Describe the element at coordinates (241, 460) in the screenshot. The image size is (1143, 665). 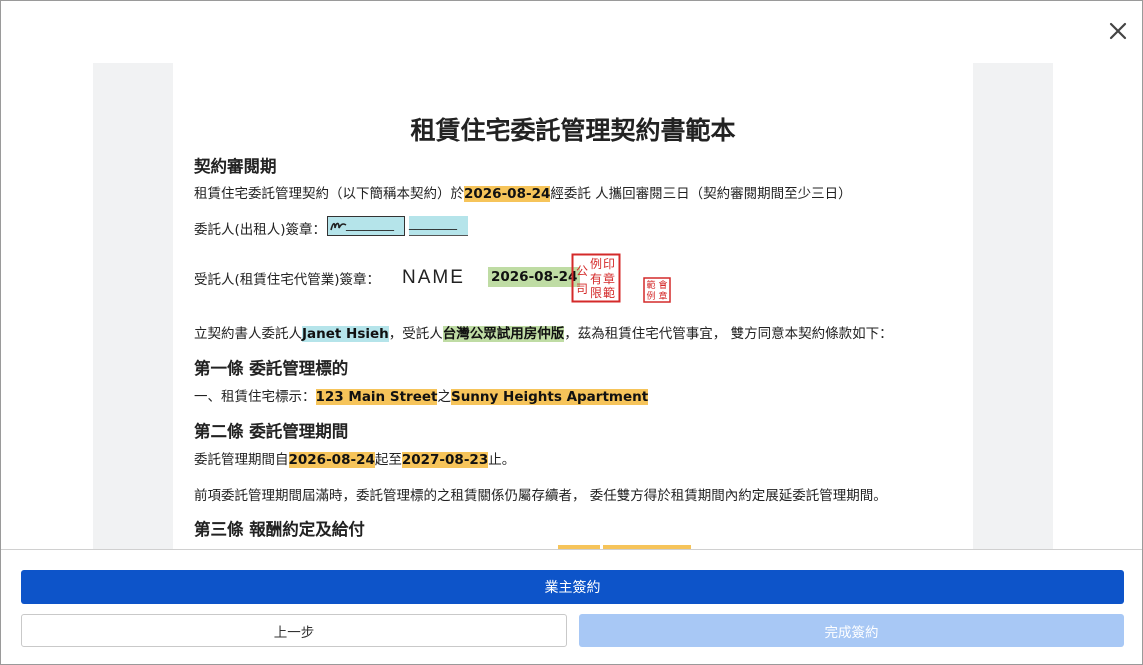
I see `article2-text-1: 委託管理期間自` at that location.